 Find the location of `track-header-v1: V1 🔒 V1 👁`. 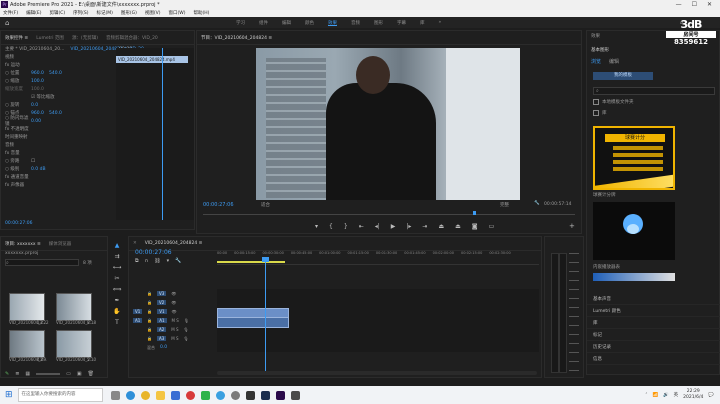

track-header-v1: V1 🔒 V1 👁 is located at coordinates (172, 311).